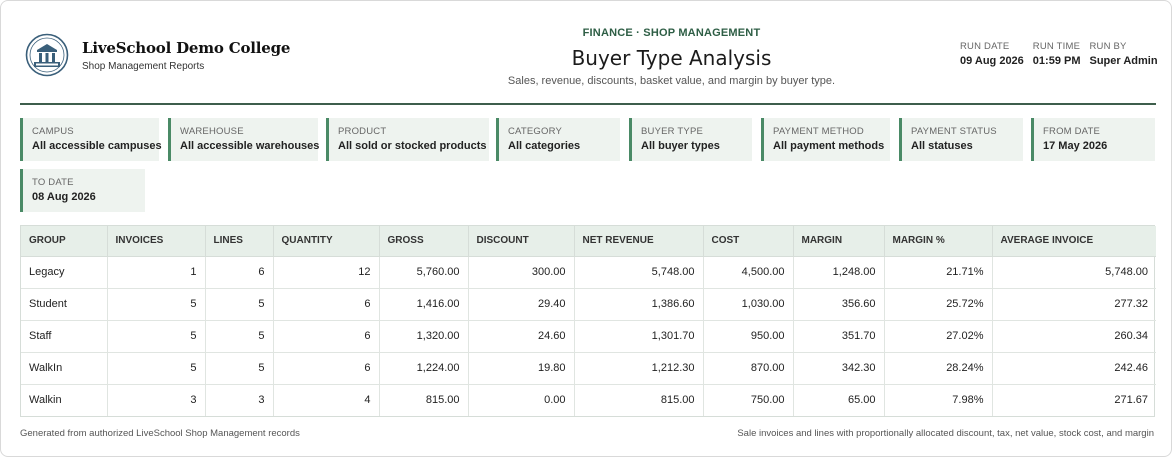  I want to click on cell-gross: 1,416.00, so click(424, 304).